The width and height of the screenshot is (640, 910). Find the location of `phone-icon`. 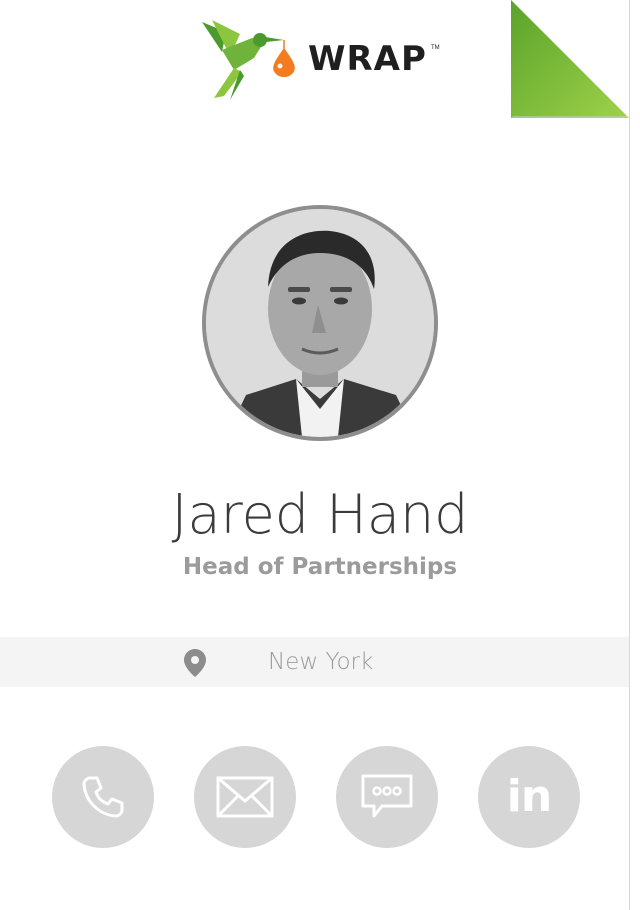

phone-icon is located at coordinates (103, 797).